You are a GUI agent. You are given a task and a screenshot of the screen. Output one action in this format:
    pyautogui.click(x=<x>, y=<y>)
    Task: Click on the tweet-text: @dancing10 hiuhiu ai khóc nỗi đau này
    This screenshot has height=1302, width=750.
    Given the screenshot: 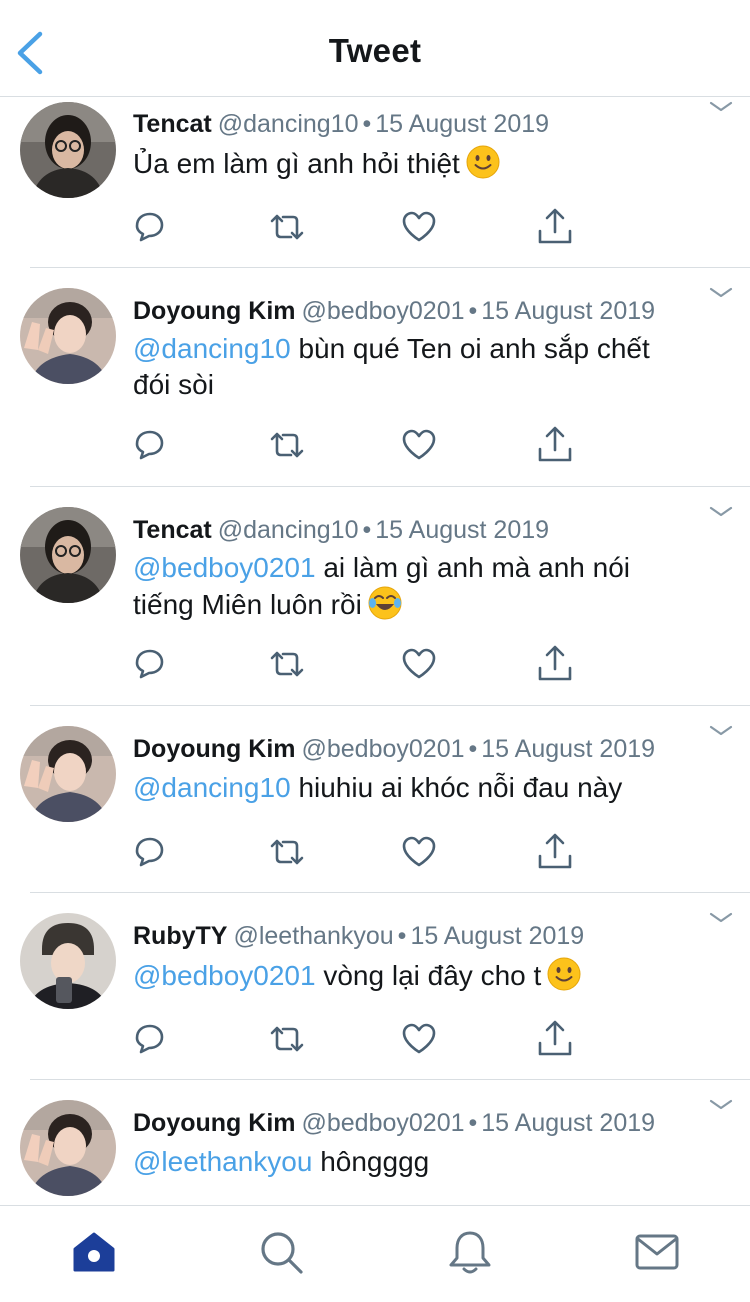 What is the action you would take?
    pyautogui.click(x=428, y=788)
    